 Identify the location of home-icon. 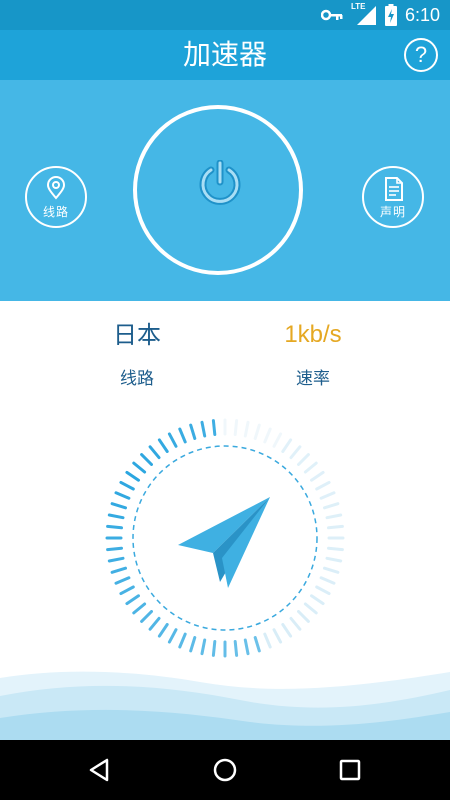
(225, 770).